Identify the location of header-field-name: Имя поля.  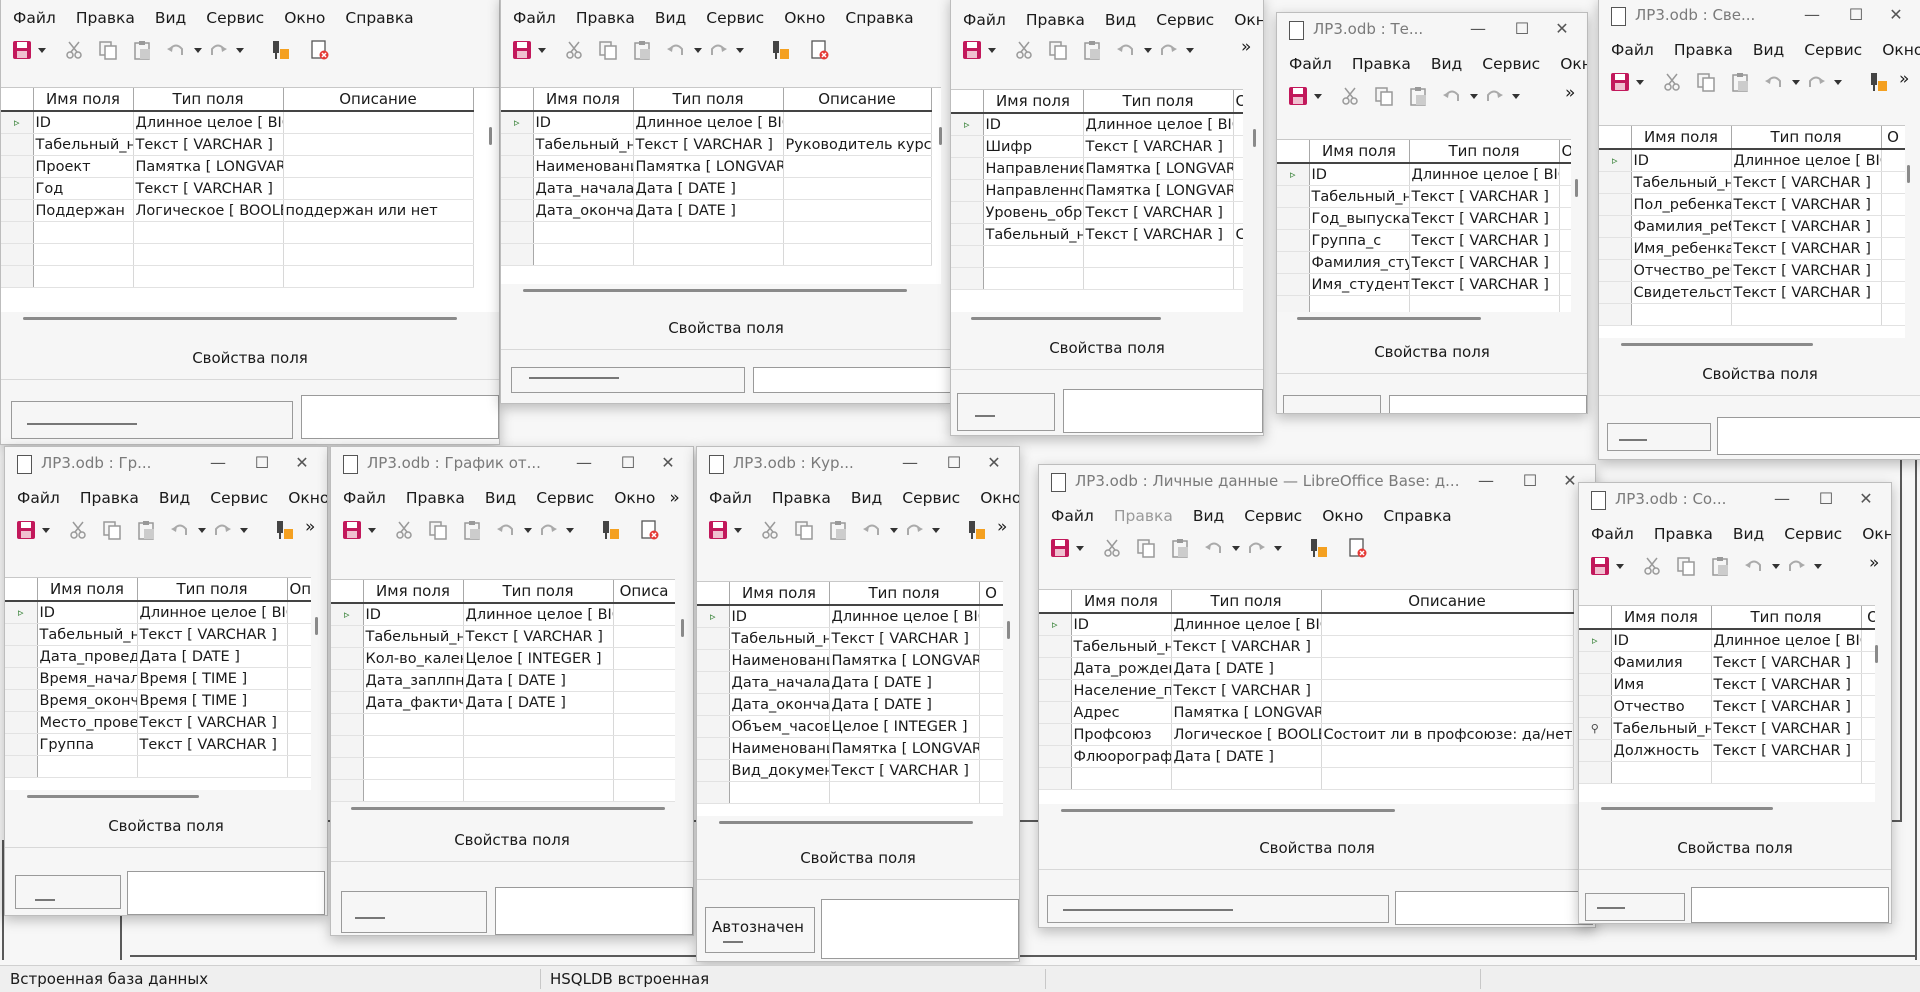
(1121, 602).